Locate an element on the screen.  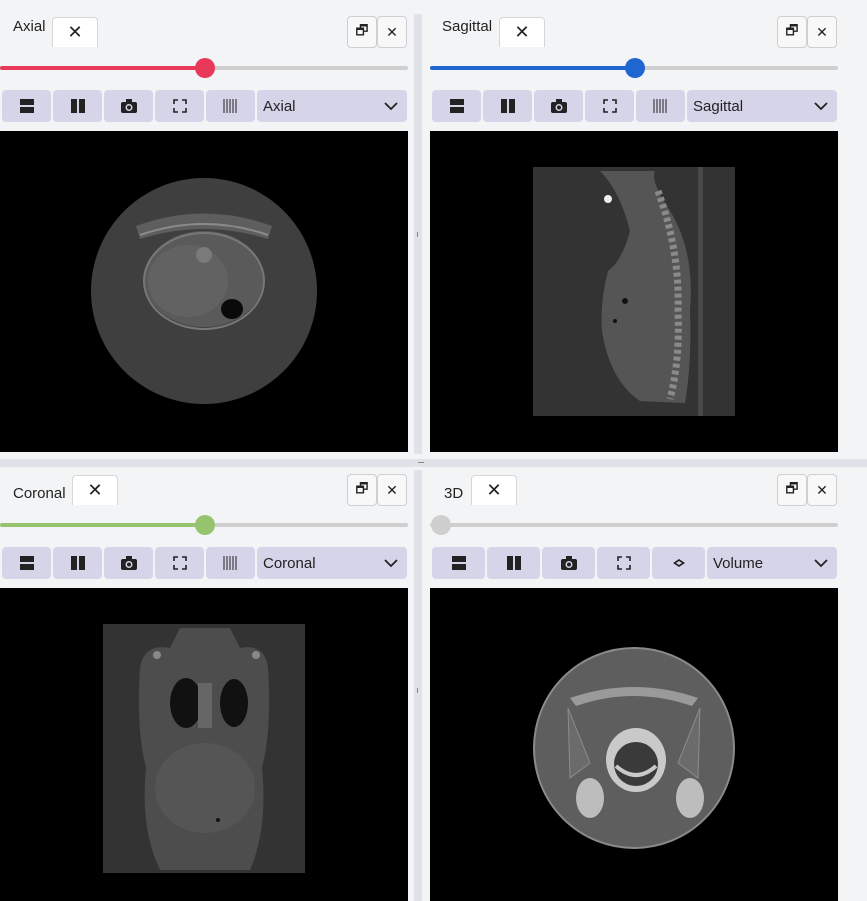
vertical-splitter-top is located at coordinates (418, 234).